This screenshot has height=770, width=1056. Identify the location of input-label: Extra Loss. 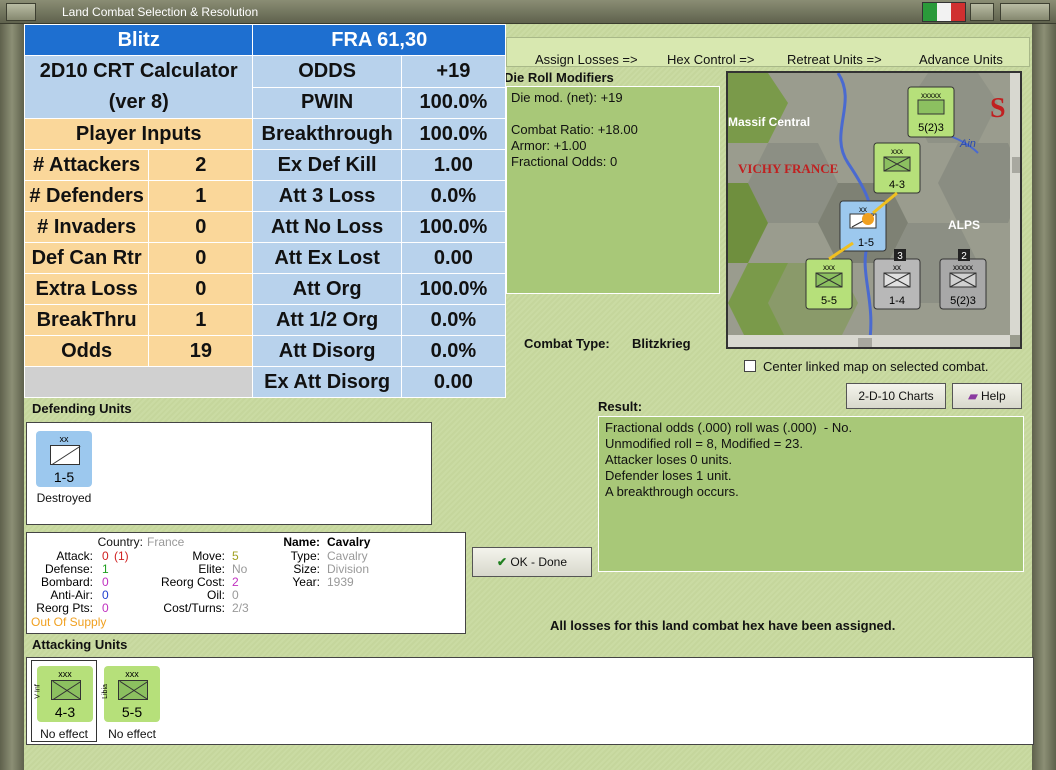
(86, 289).